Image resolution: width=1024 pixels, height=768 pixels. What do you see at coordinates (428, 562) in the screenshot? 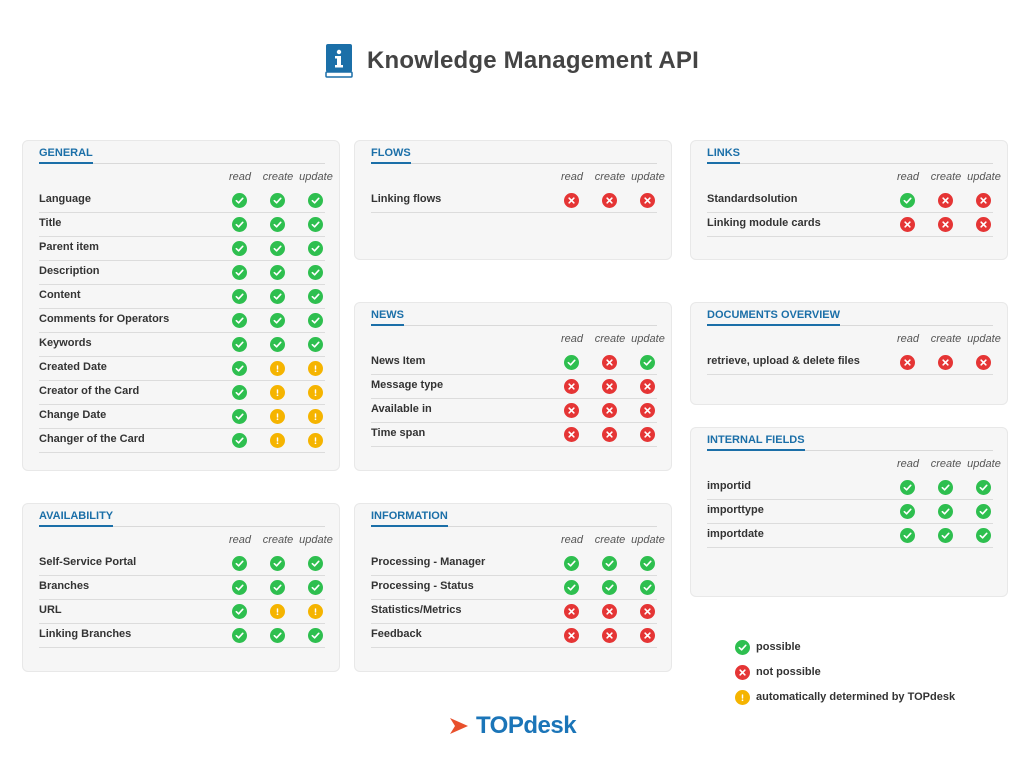
I see `row-label: Processing - Manager` at bounding box center [428, 562].